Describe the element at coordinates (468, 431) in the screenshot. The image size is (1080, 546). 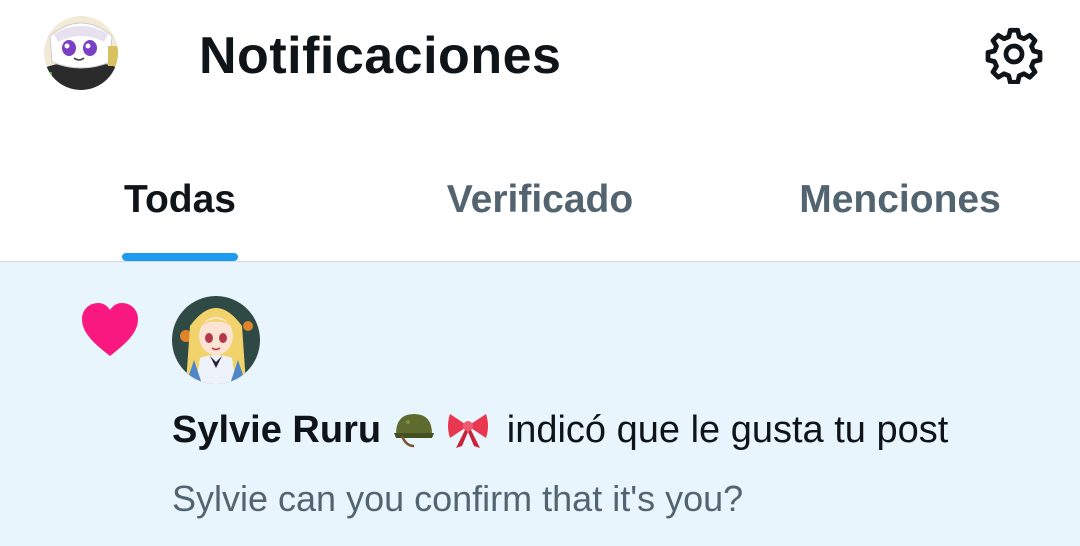
I see `ribbon-emoji` at that location.